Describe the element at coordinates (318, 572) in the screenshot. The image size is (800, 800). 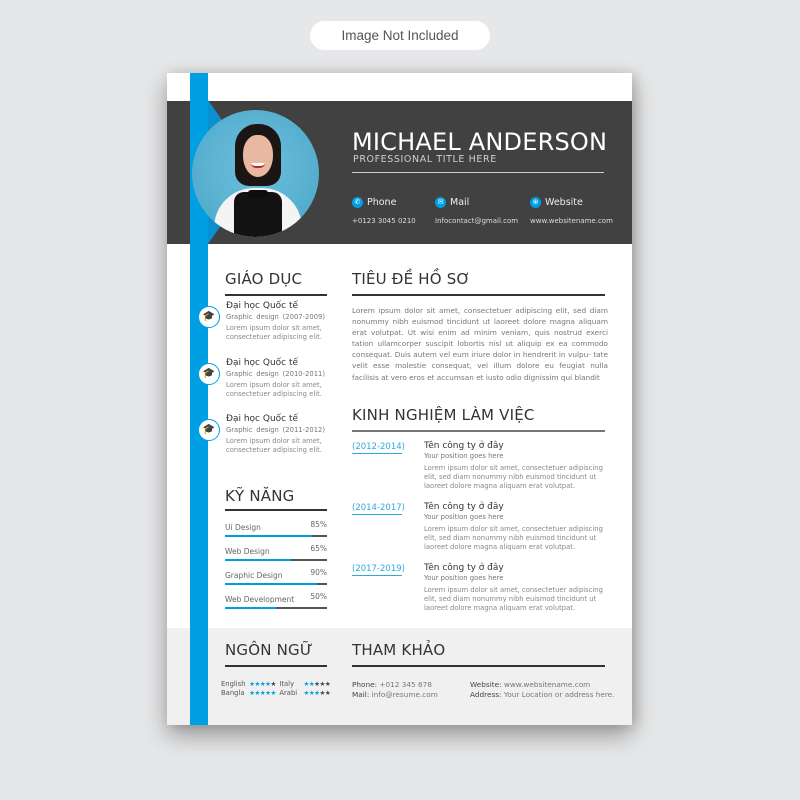
I see `skill-percent: 90%` at that location.